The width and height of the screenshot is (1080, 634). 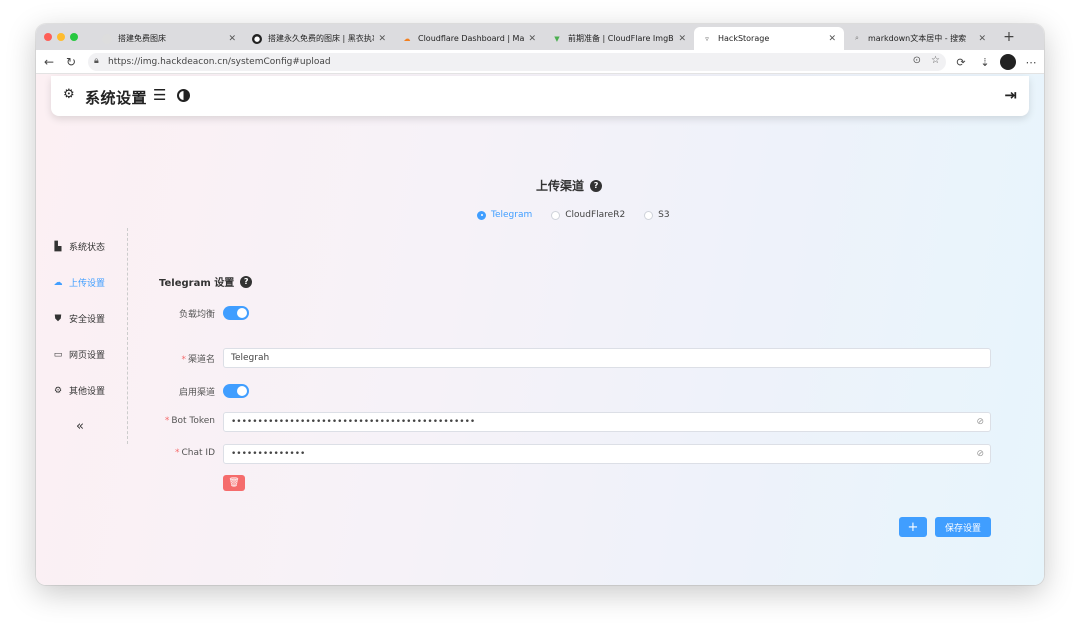 I want to click on radio-telegram: Telegram, so click(x=504, y=215).